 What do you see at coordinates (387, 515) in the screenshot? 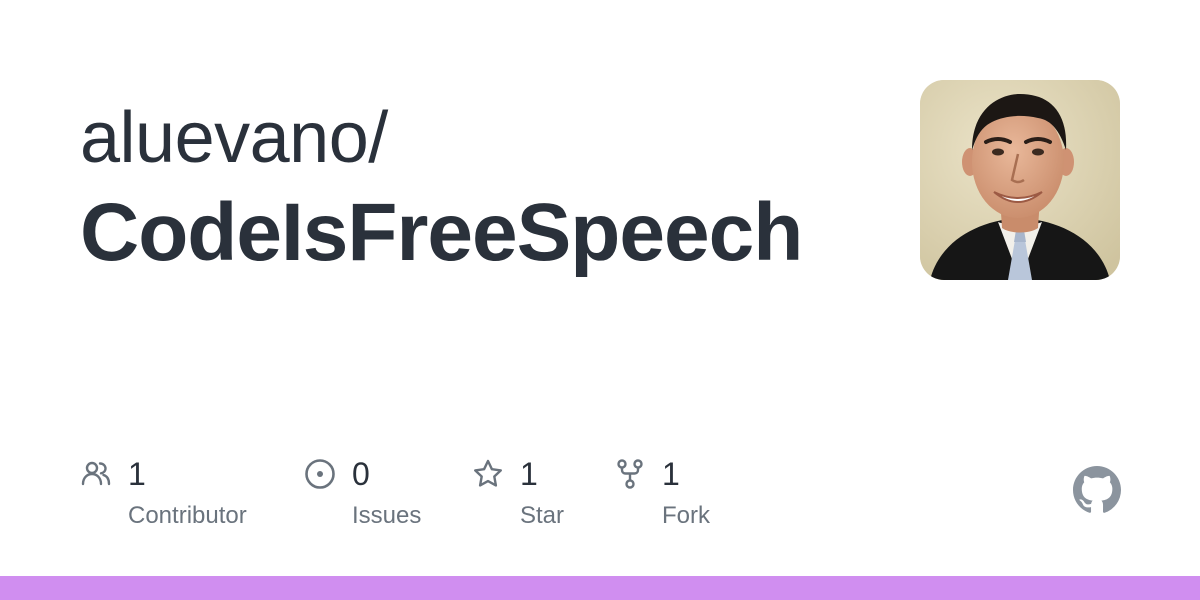
I see `issues-label: Issues` at bounding box center [387, 515].